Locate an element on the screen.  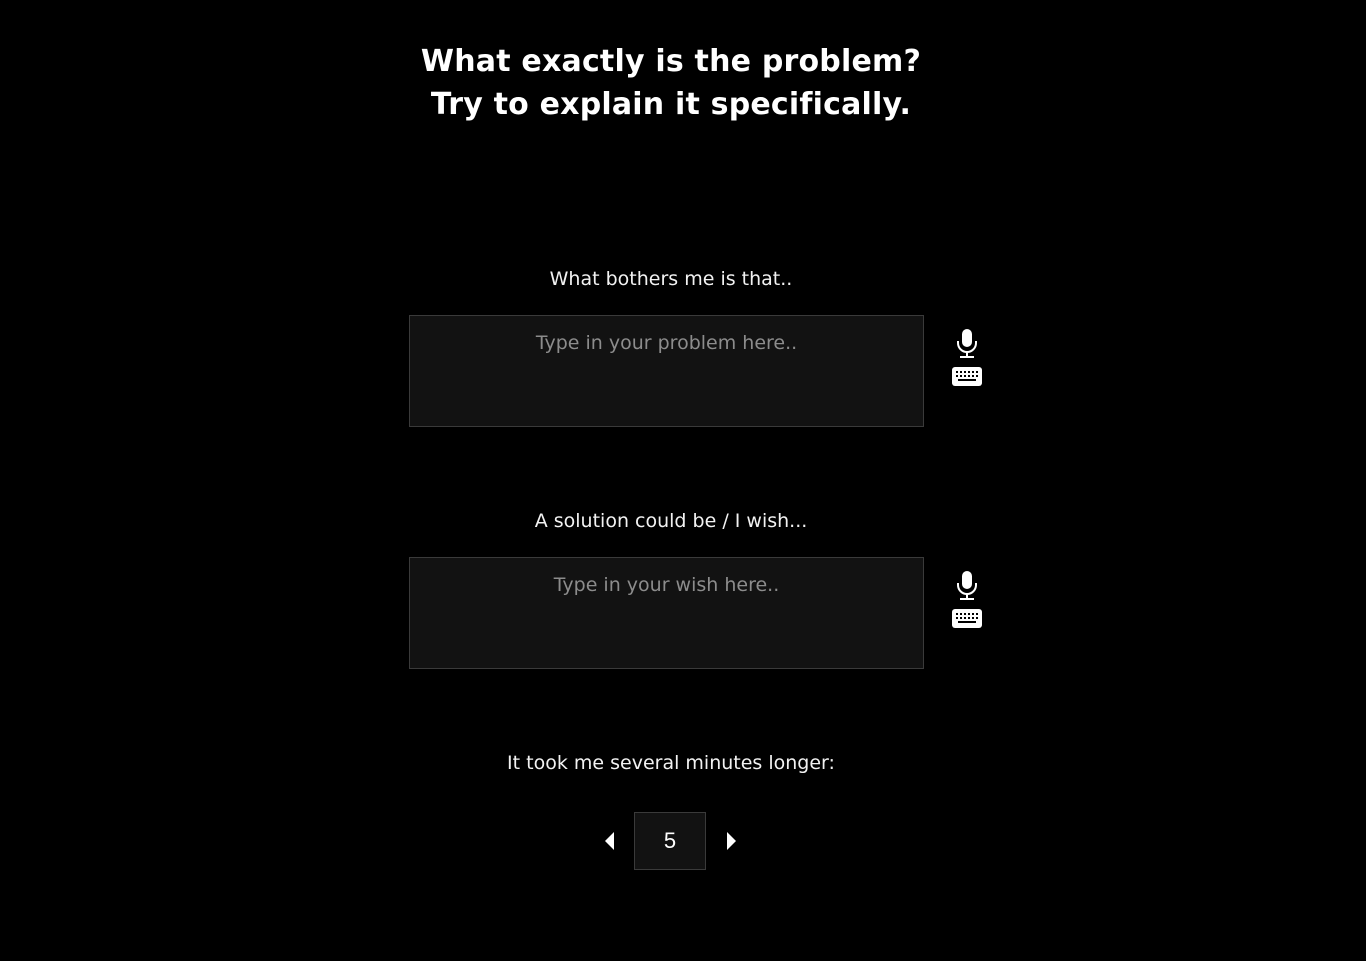
title-line-2: Try to explain it specifically. is located at coordinates (671, 104).